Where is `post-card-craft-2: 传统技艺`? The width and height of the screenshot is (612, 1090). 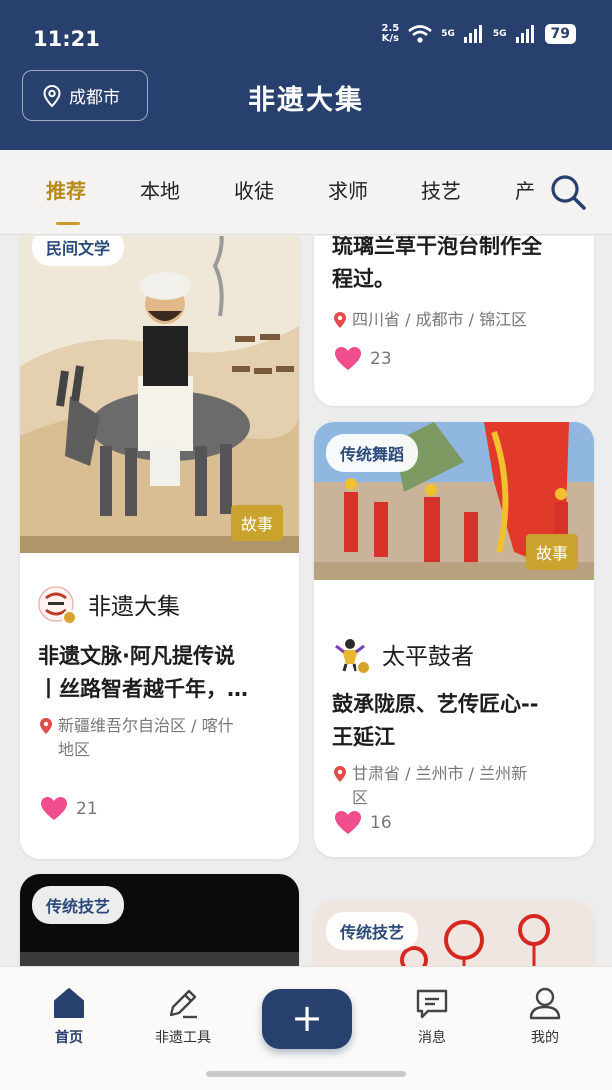 post-card-craft-2: 传统技艺 is located at coordinates (454, 933).